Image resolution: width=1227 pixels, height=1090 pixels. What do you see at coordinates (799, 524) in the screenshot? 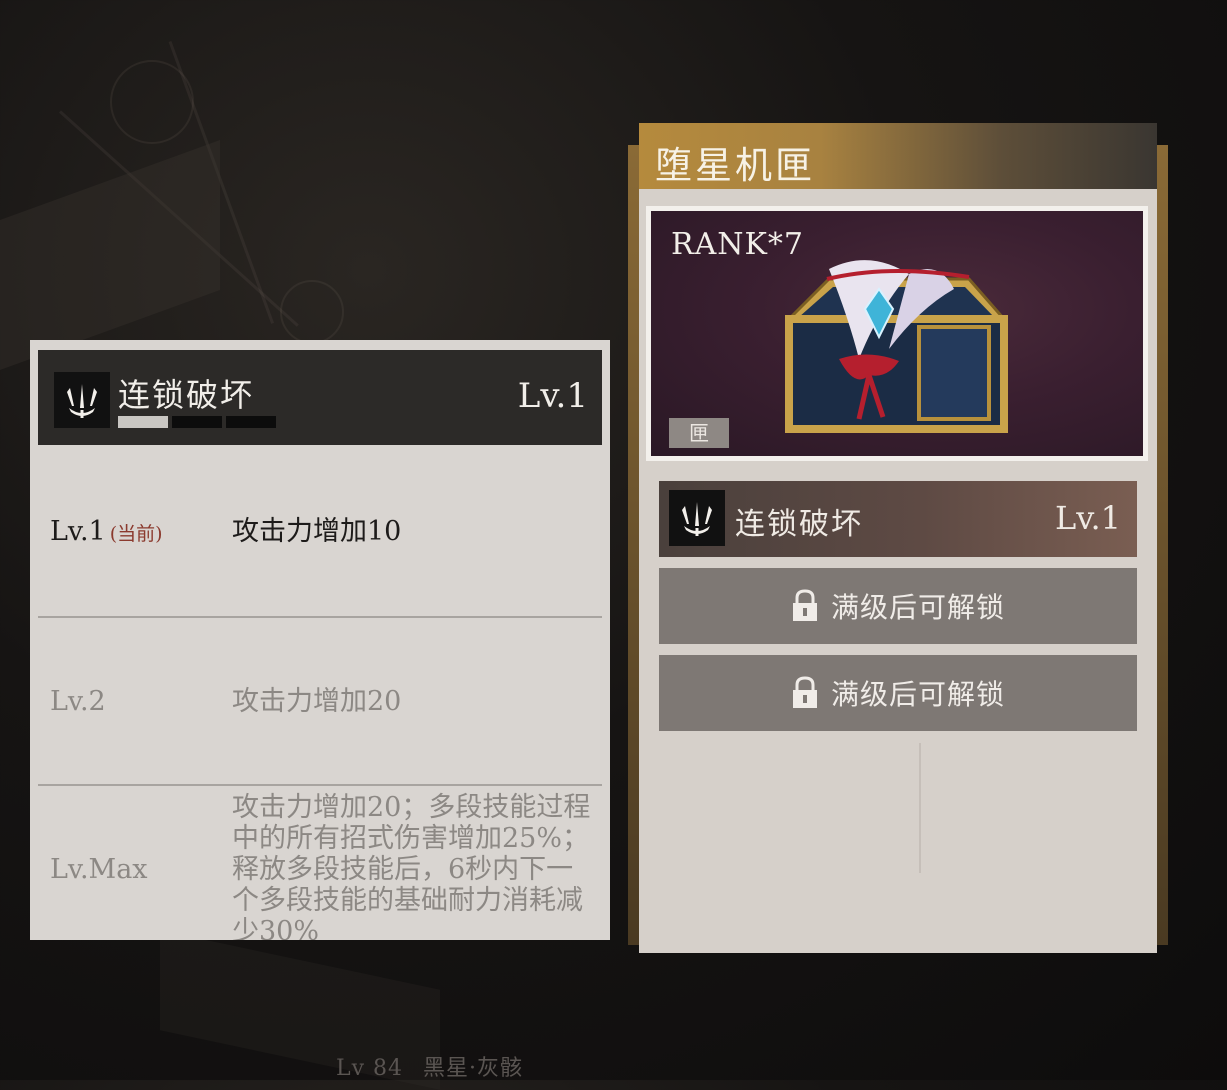
I see `item-skill-name: 连锁破坏` at bounding box center [799, 524].